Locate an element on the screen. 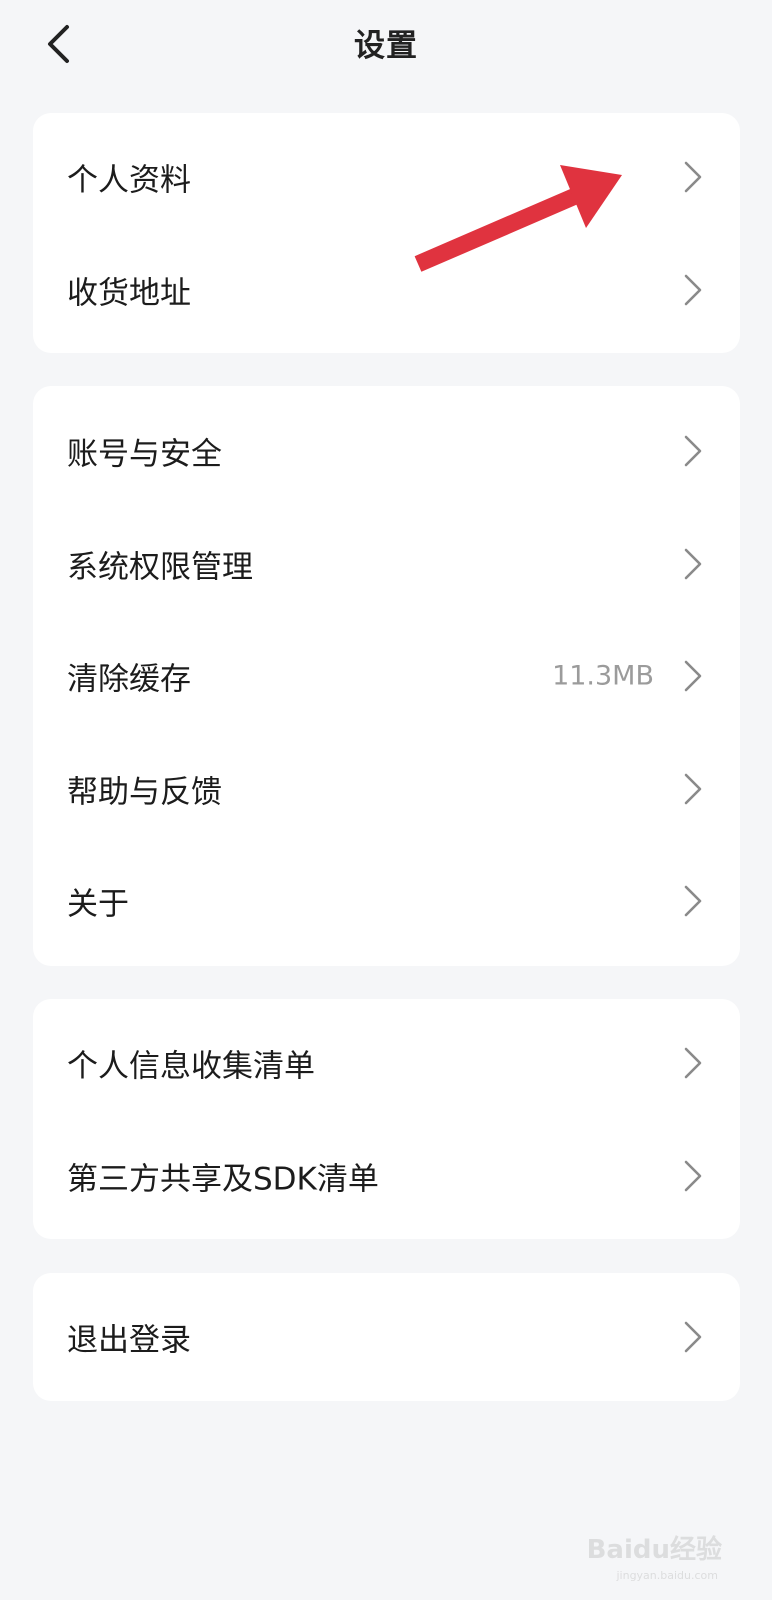 This screenshot has width=772, height=1600. row-clear-cache: 清除缓存 11.3MB is located at coordinates (386, 676).